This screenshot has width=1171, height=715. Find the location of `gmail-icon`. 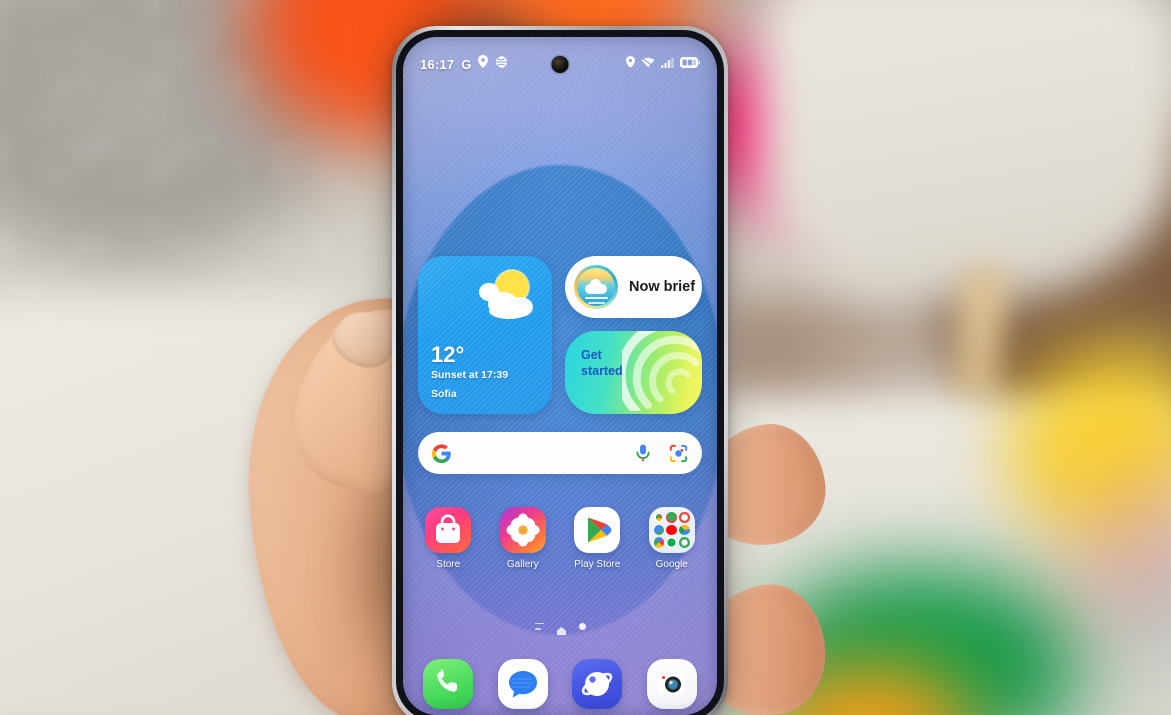

gmail-icon is located at coordinates (684, 517).